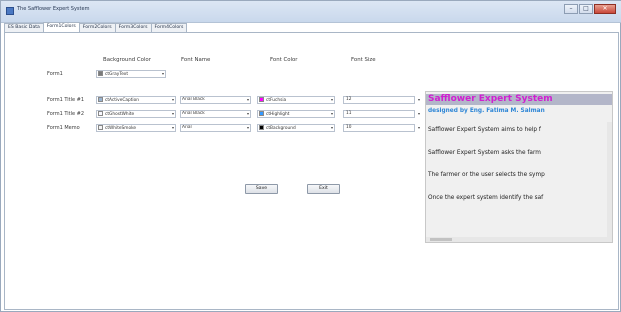  Describe the element at coordinates (379, 128) in the screenshot. I see `memo-font-size-input: 10` at that location.